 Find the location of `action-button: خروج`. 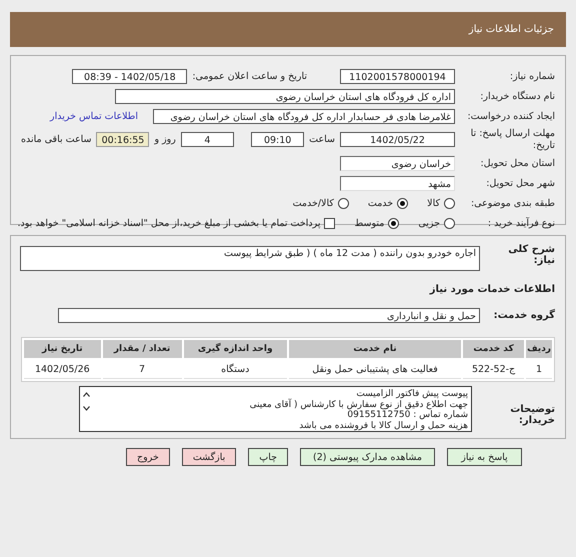

action-button: خروج is located at coordinates (148, 457).